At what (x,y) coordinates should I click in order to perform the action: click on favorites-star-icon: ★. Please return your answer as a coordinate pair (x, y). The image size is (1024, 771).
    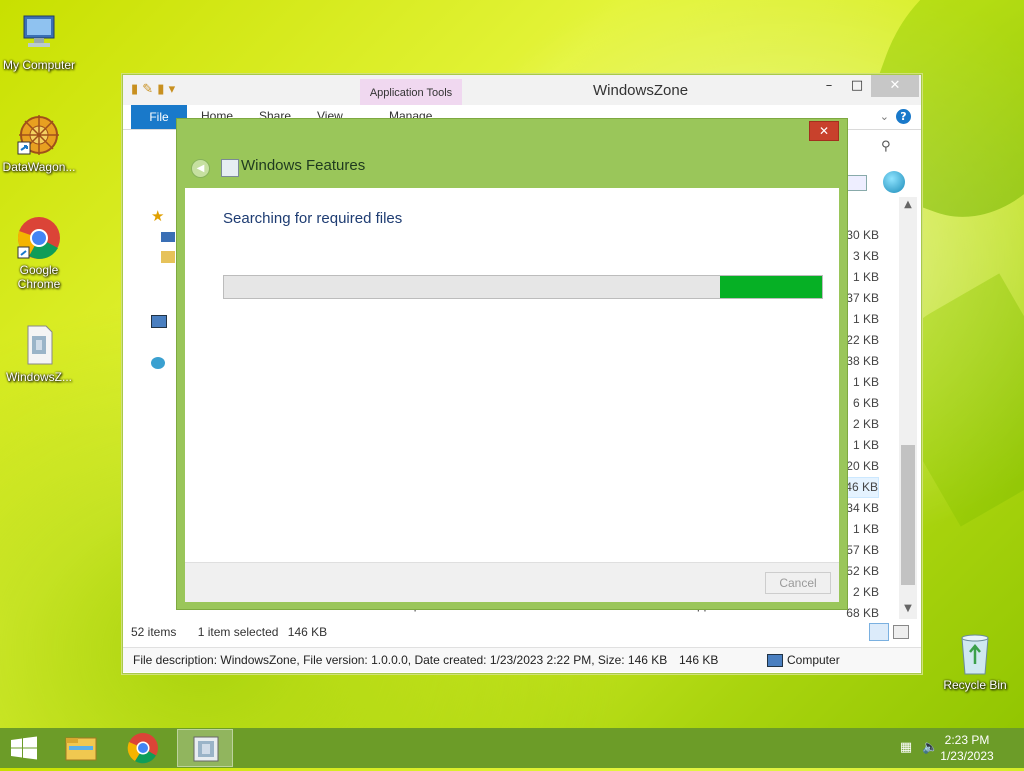
    Looking at the image, I should click on (157, 216).